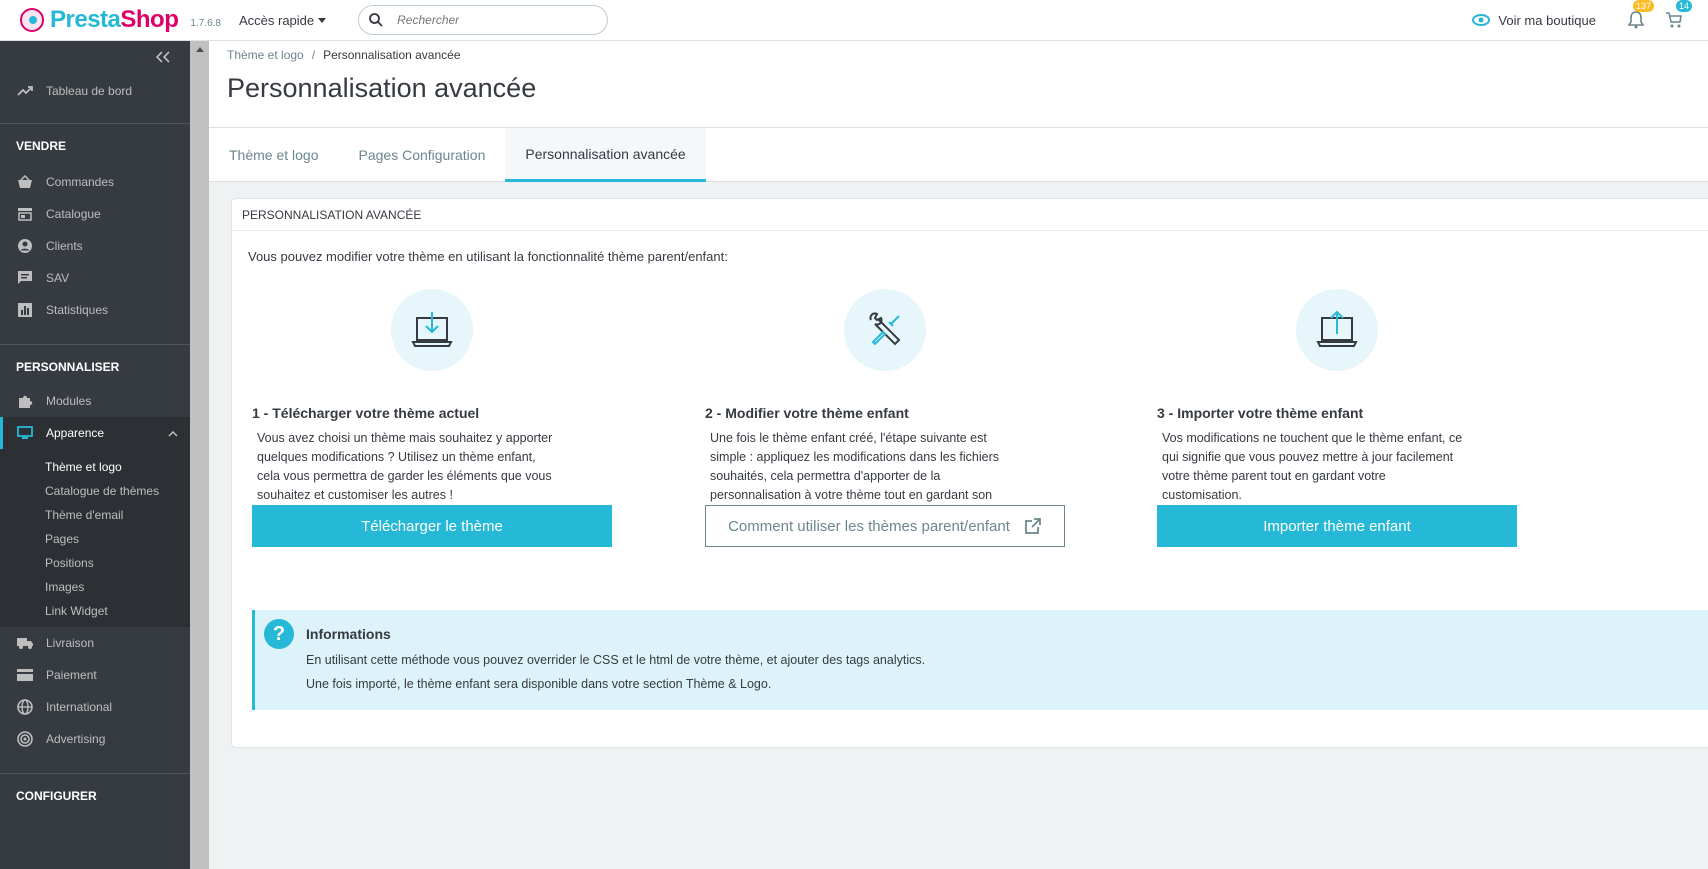 This screenshot has height=869, width=1708. What do you see at coordinates (492, 20) in the screenshot?
I see `search-input` at bounding box center [492, 20].